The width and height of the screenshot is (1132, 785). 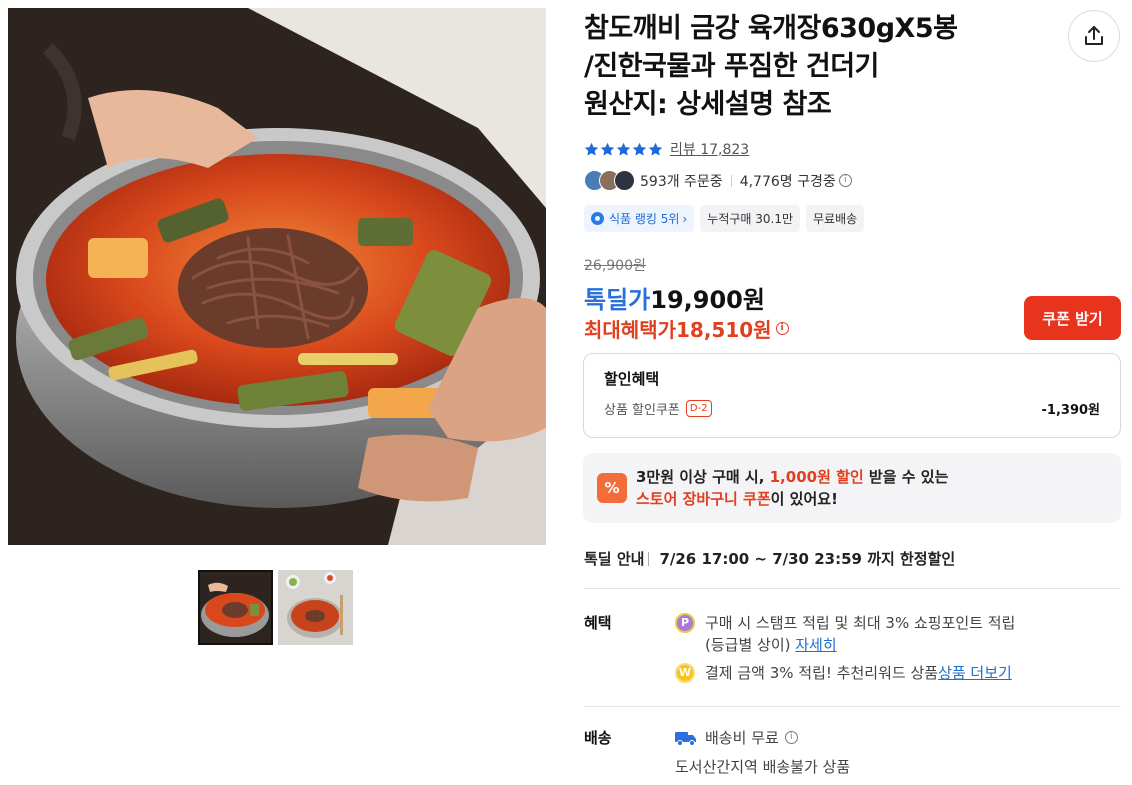 I want to click on percent-icon: %, so click(x=612, y=488).